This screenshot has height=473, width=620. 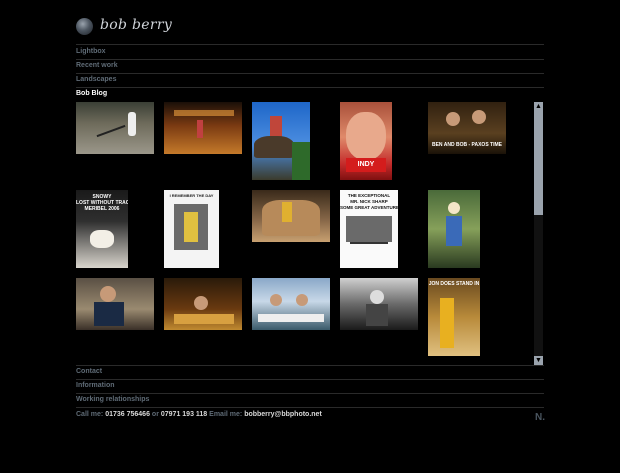 What do you see at coordinates (136, 25) in the screenshot?
I see `site-logo-text: bob berry` at bounding box center [136, 25].